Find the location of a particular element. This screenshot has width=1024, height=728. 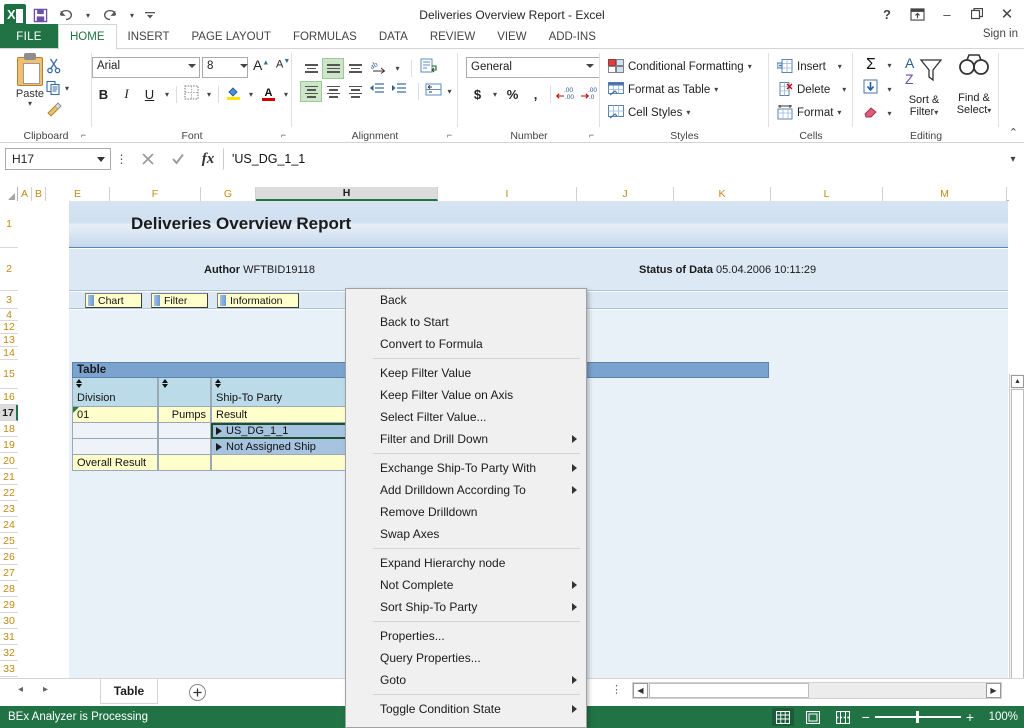

add-sheet-button is located at coordinates (197, 692).